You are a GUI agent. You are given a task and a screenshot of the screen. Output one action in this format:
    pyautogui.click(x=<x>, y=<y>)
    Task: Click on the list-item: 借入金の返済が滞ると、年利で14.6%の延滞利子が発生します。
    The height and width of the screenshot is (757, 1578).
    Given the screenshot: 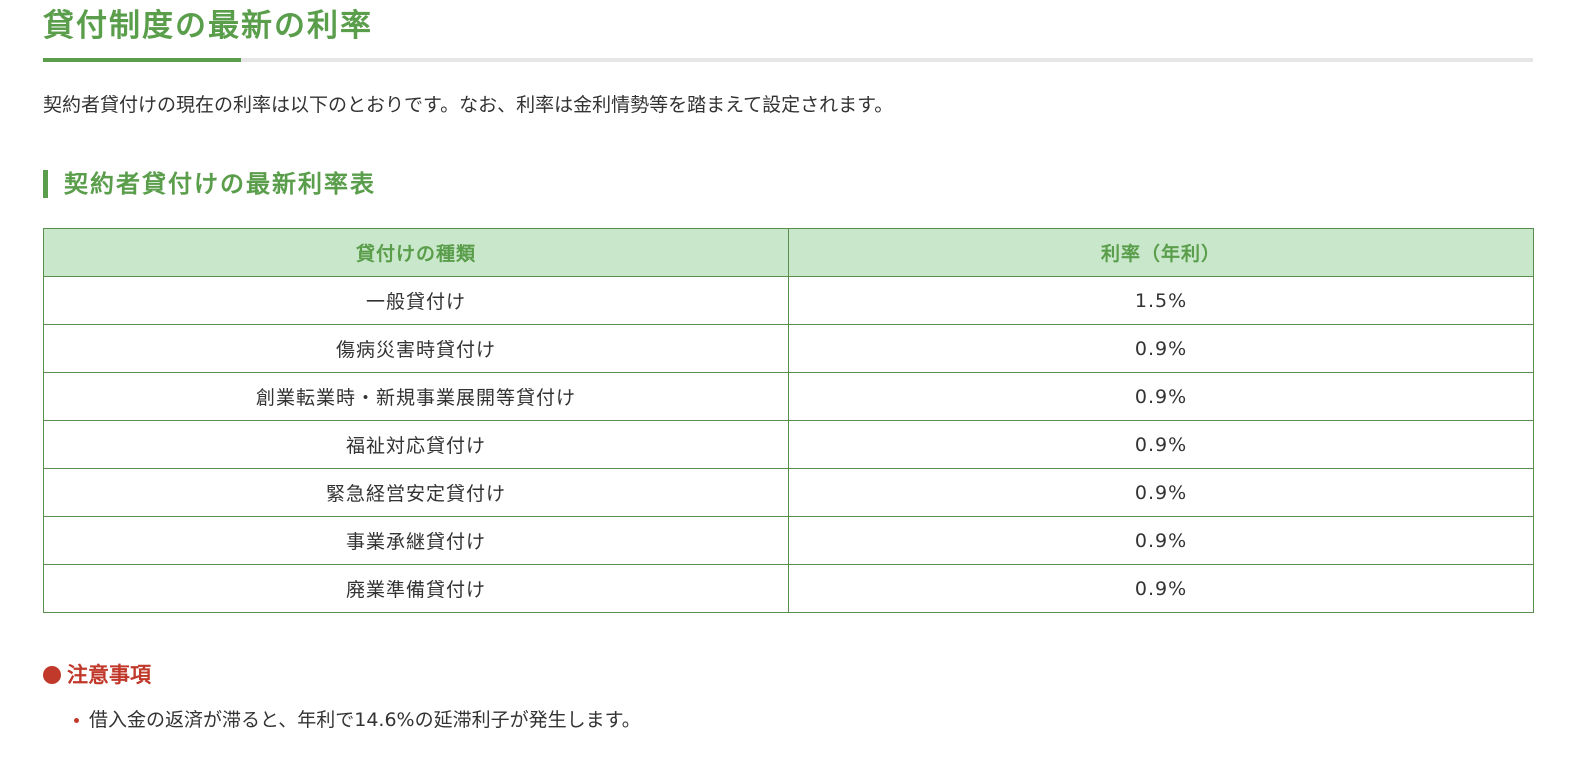 What is the action you would take?
    pyautogui.click(x=357, y=720)
    